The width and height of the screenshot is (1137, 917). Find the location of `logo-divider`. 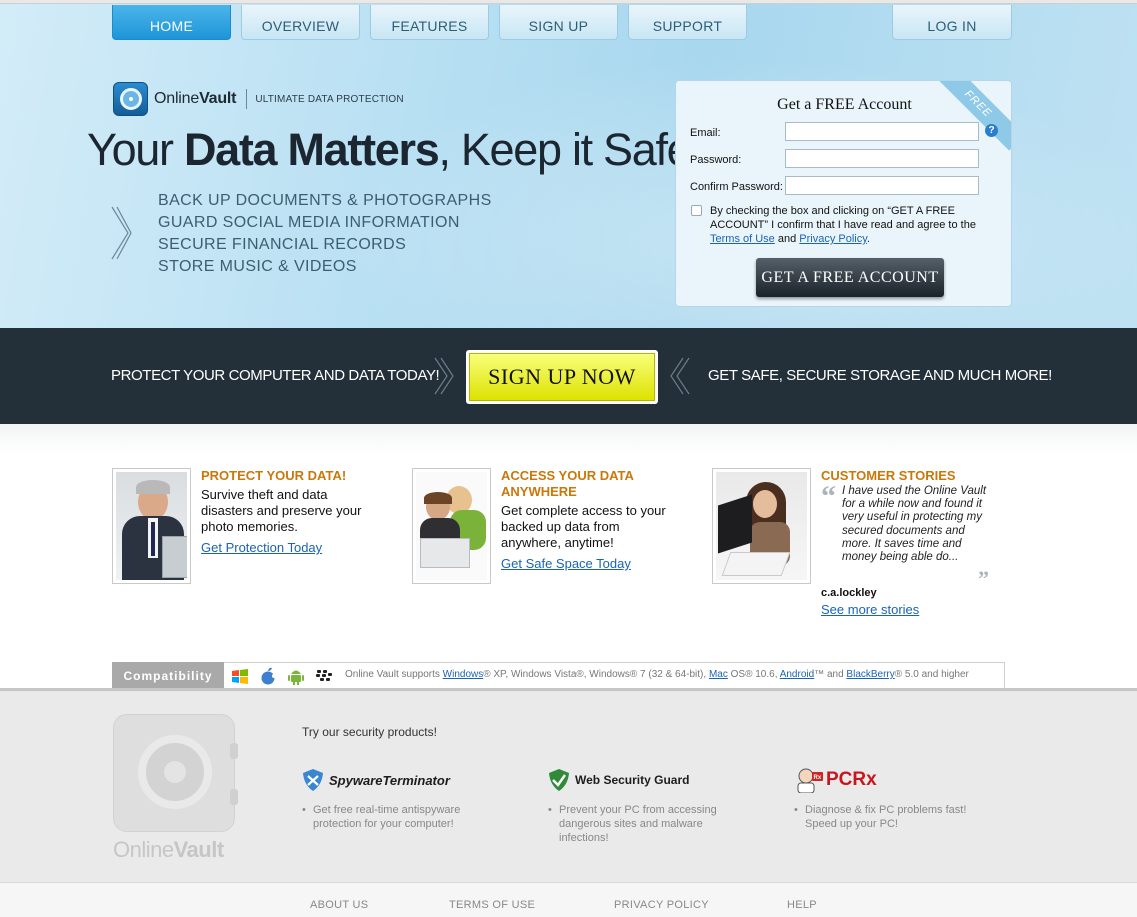

logo-divider is located at coordinates (247, 99).